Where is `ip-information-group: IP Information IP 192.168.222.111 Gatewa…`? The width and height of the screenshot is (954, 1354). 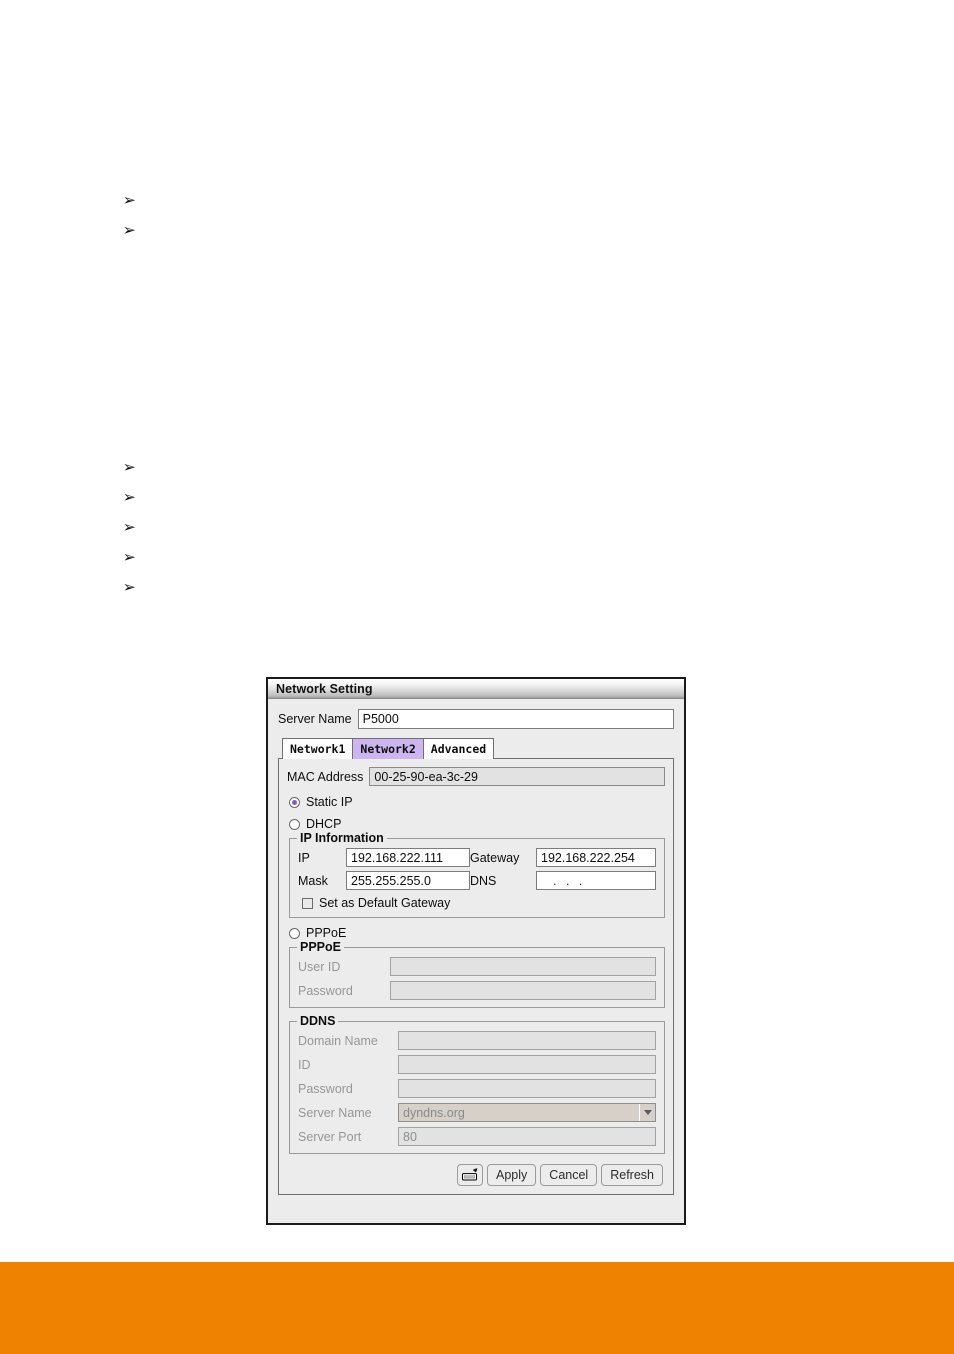
ip-information-group: IP Information IP 192.168.222.111 Gatewa… is located at coordinates (477, 874).